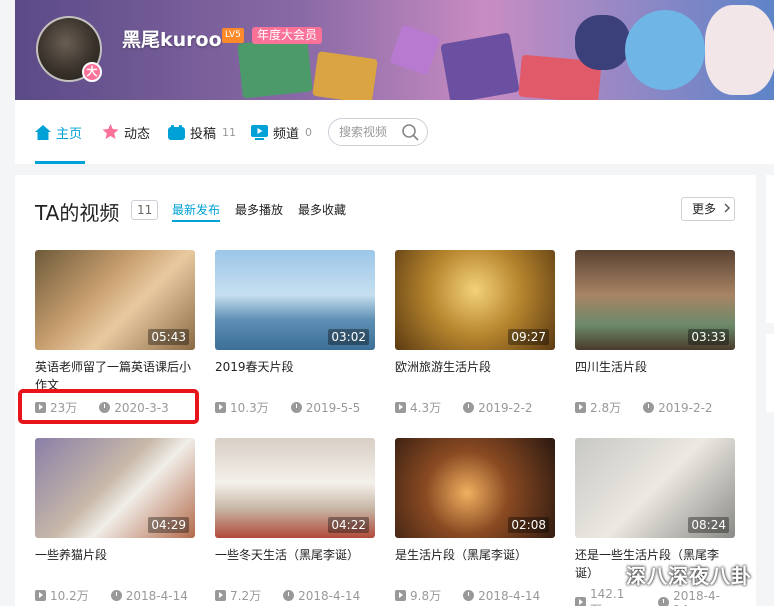 This screenshot has width=774, height=606. I want to click on upload-date: 2019-5-5, so click(333, 407).